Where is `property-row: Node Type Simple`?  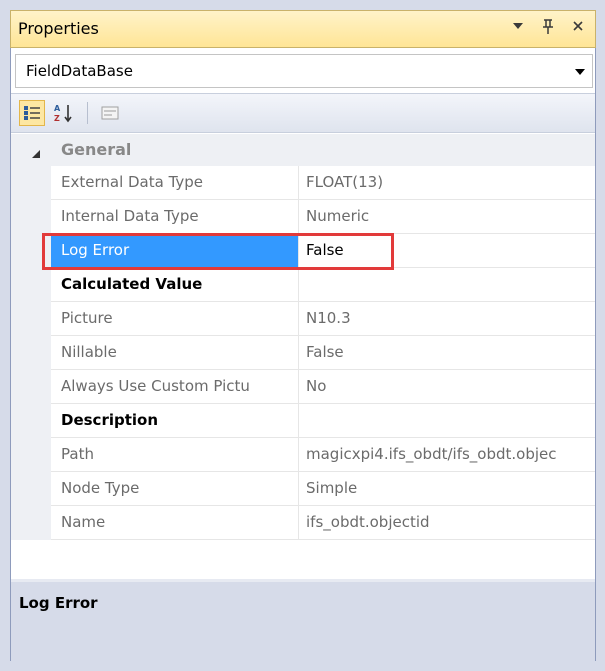
property-row: Node Type Simple is located at coordinates (323, 489).